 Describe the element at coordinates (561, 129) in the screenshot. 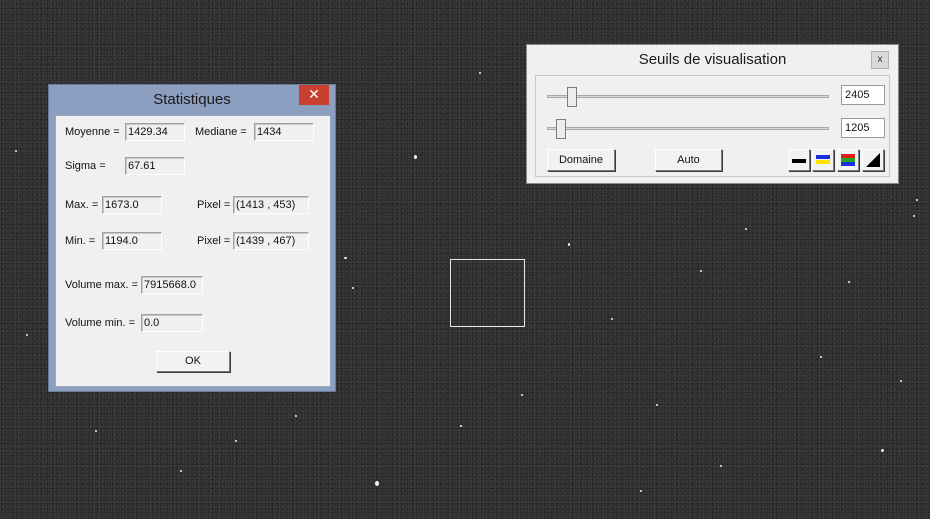

I see `low-threshold-slider-thumb` at that location.